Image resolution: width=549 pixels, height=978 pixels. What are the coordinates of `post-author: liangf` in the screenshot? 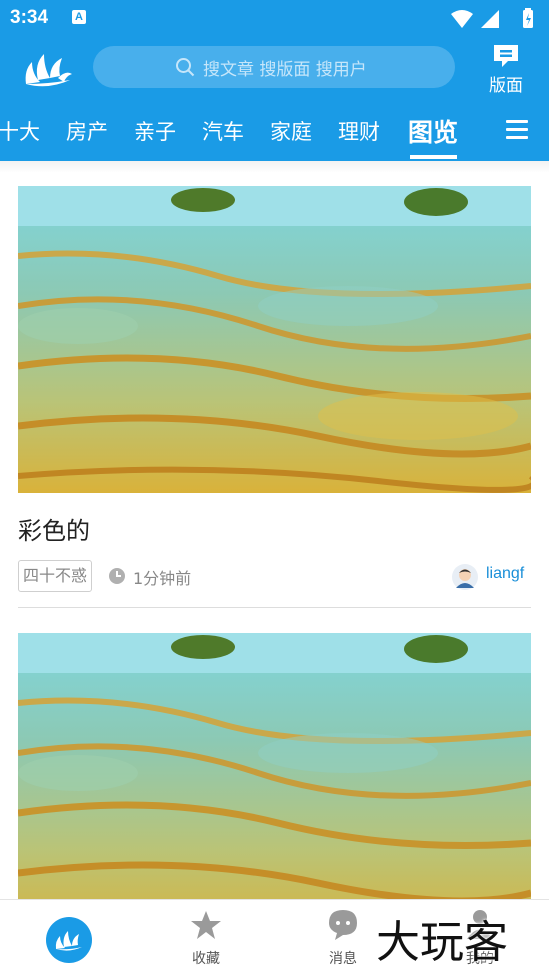 It's located at (505, 574).